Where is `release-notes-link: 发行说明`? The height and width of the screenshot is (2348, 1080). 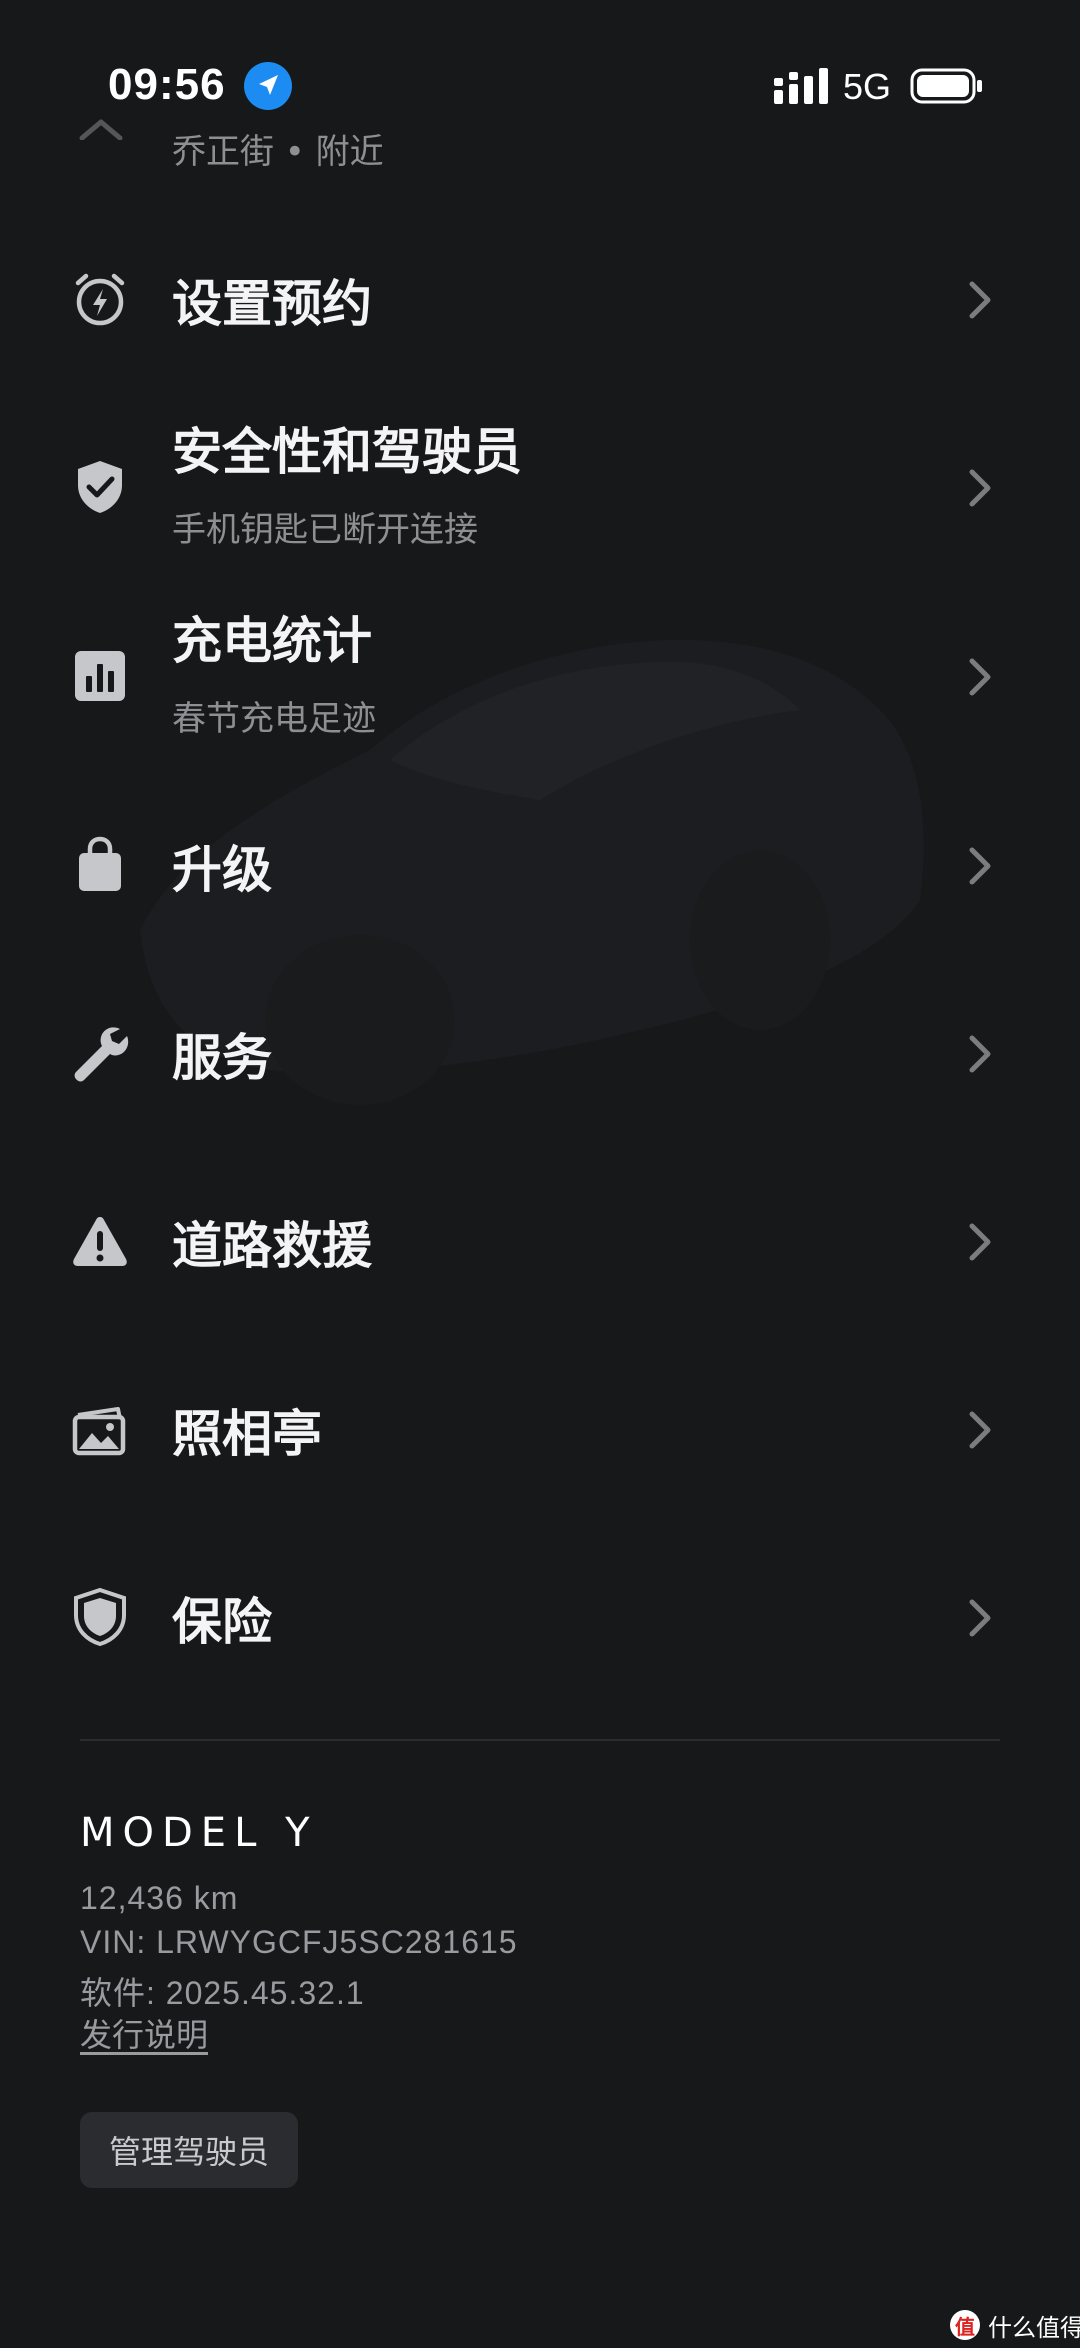 release-notes-link: 发行说明 is located at coordinates (144, 2033).